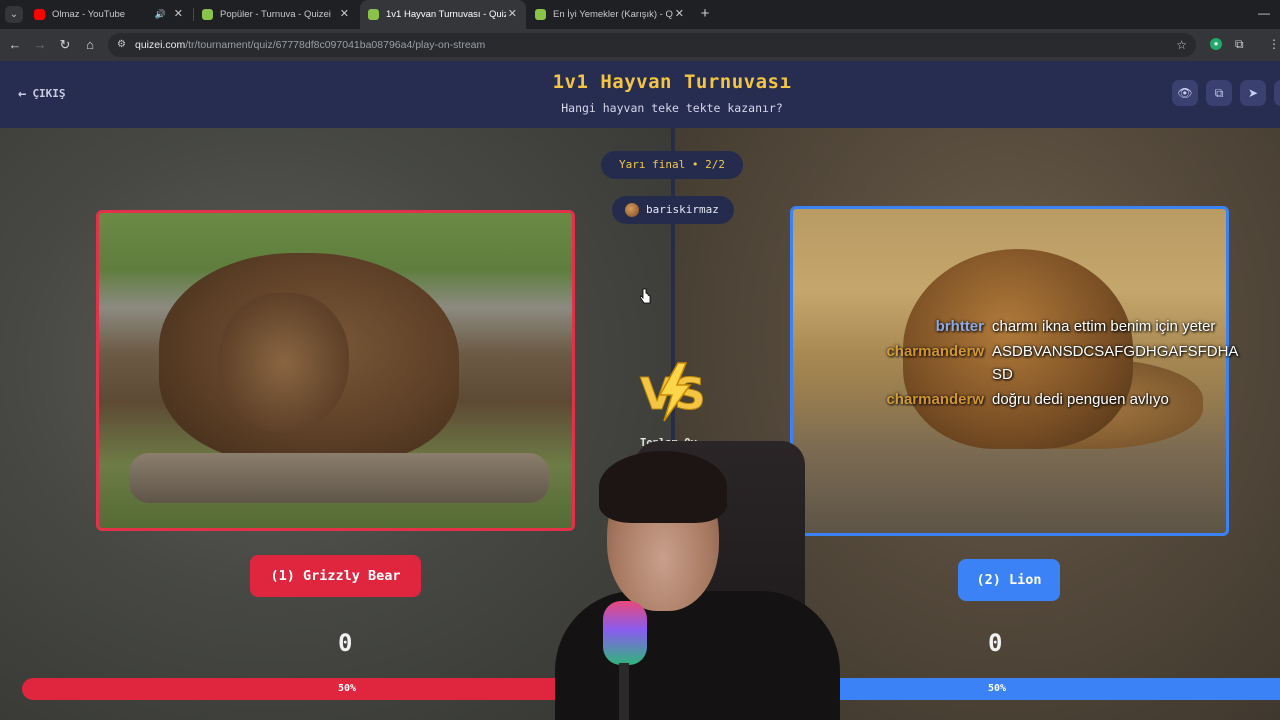 The image size is (1280, 720). What do you see at coordinates (673, 392) in the screenshot?
I see `vs-lightning-icon: VS` at bounding box center [673, 392].